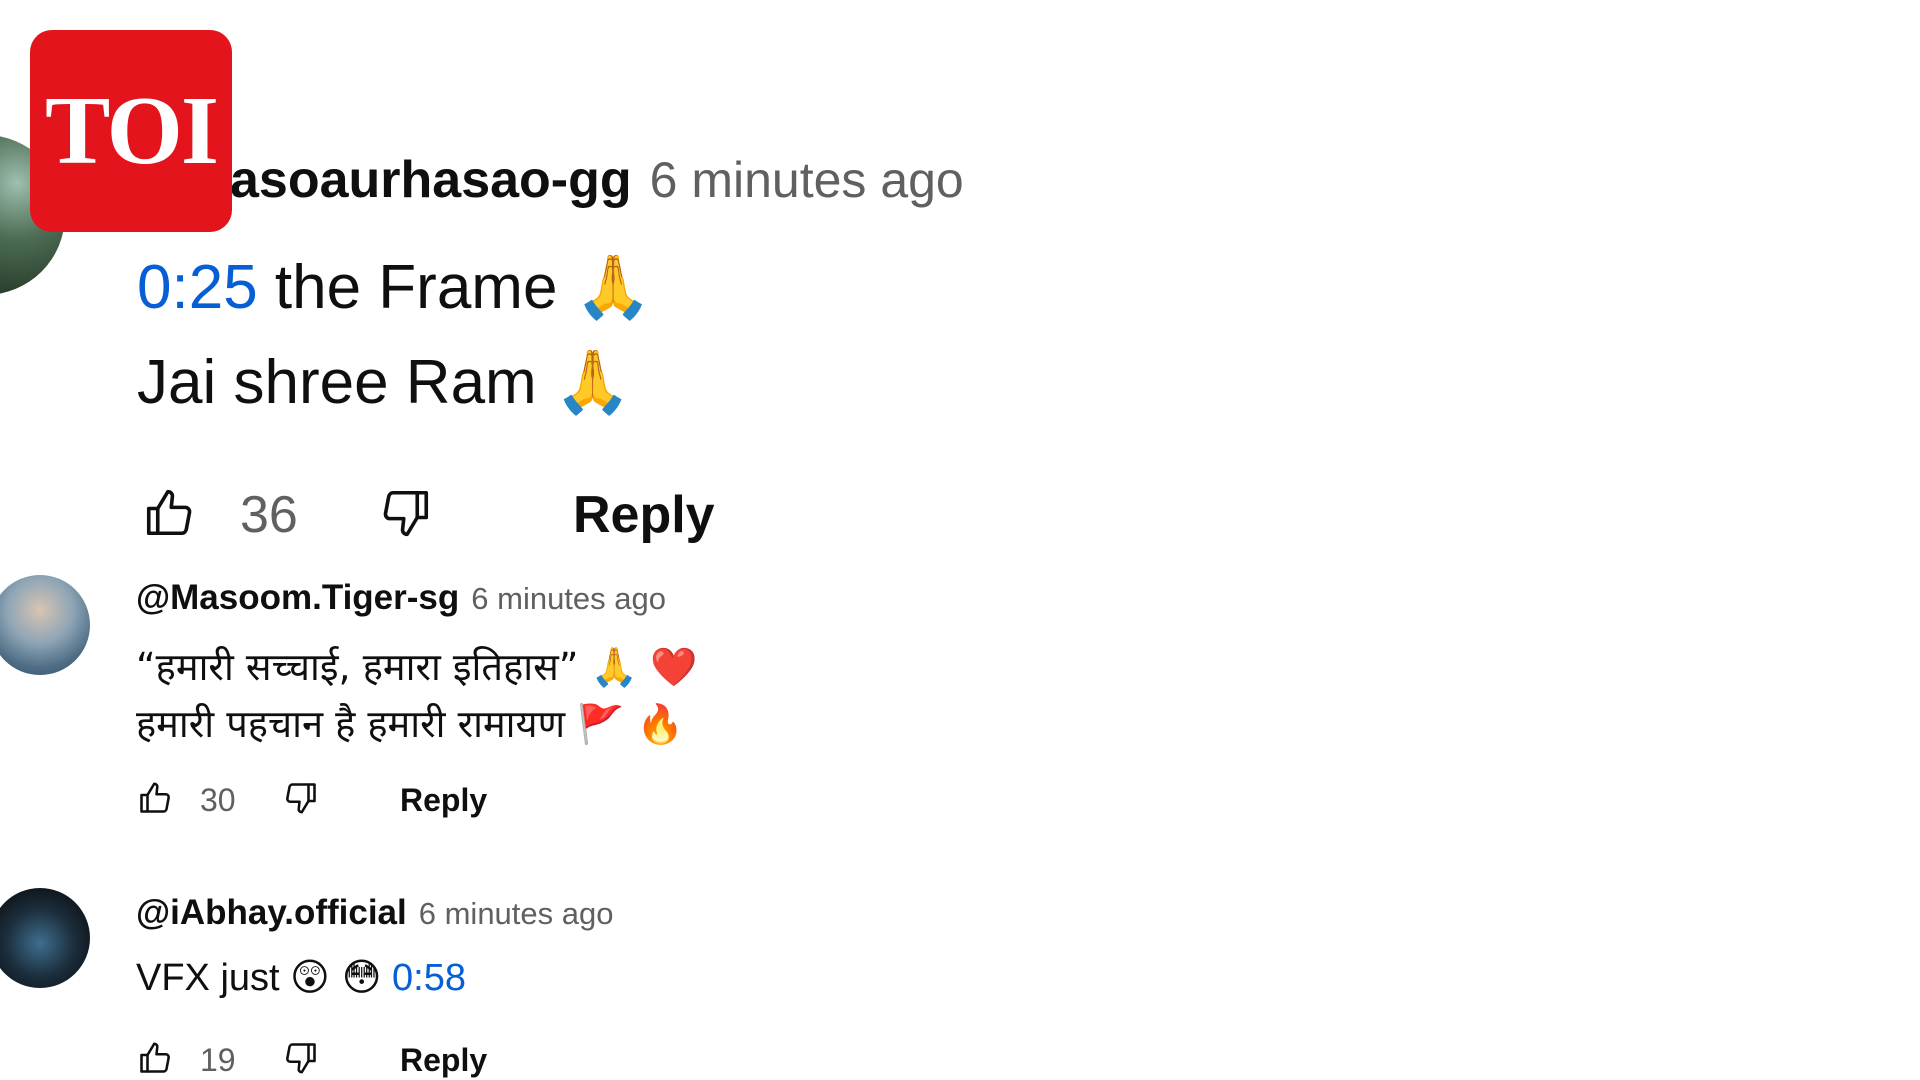 The image size is (1920, 1080). I want to click on comment-text-line: VFX just 😲 😳 0:58, so click(301, 977).